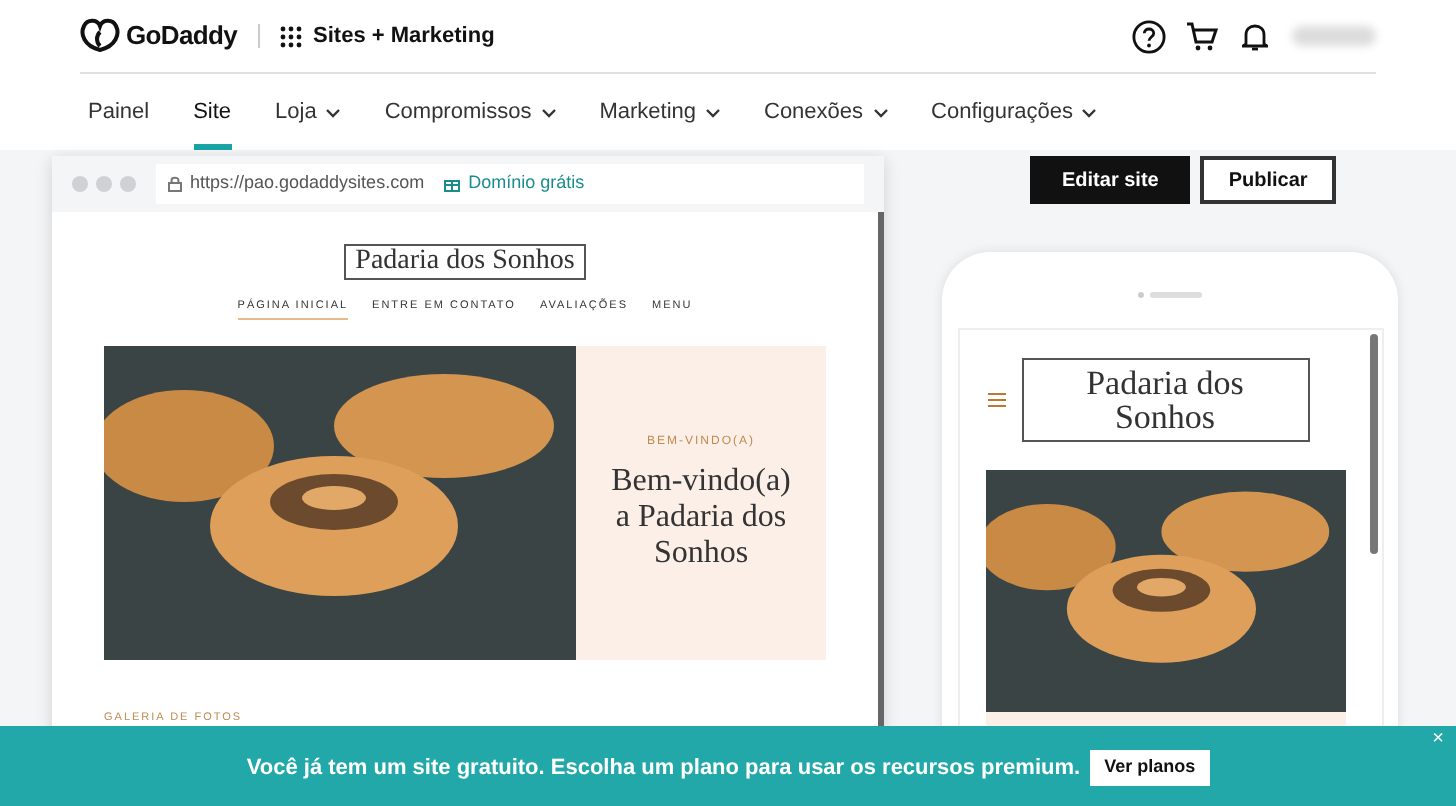  Describe the element at coordinates (1255, 36) in the screenshot. I see `notification-bell-icon` at that location.